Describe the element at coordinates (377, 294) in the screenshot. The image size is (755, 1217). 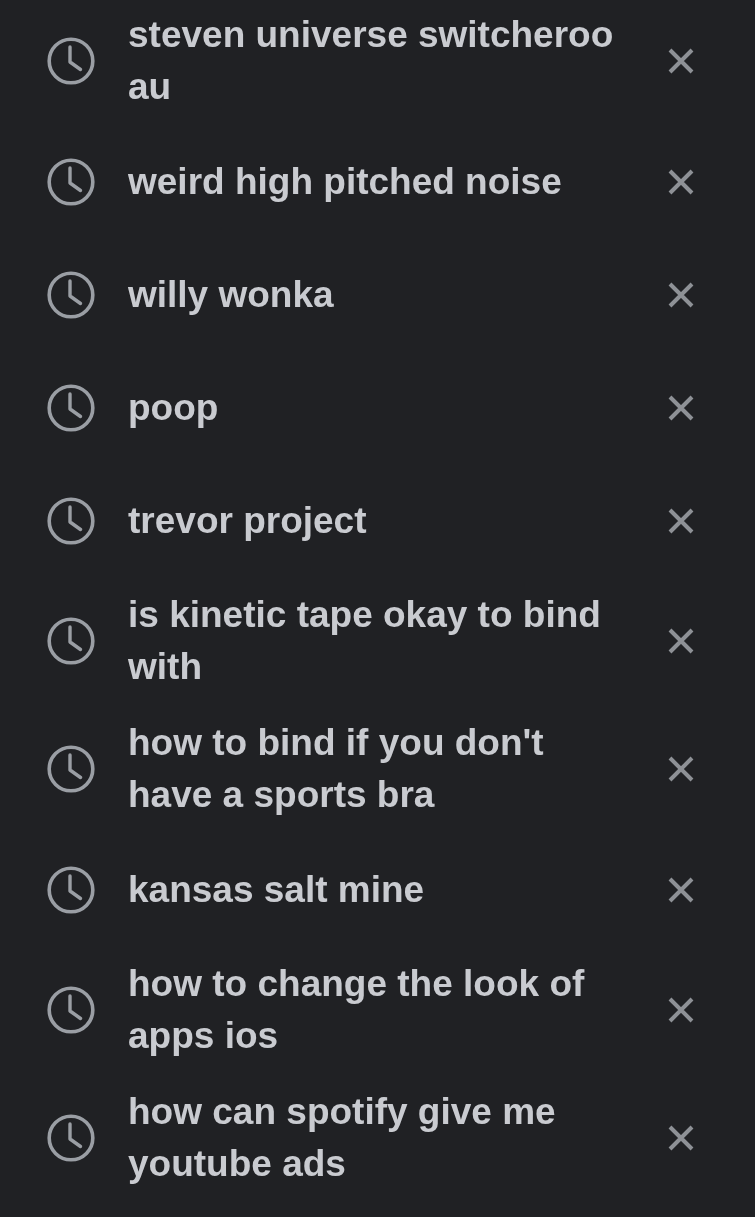
I see `history-query: willy wonka` at that location.